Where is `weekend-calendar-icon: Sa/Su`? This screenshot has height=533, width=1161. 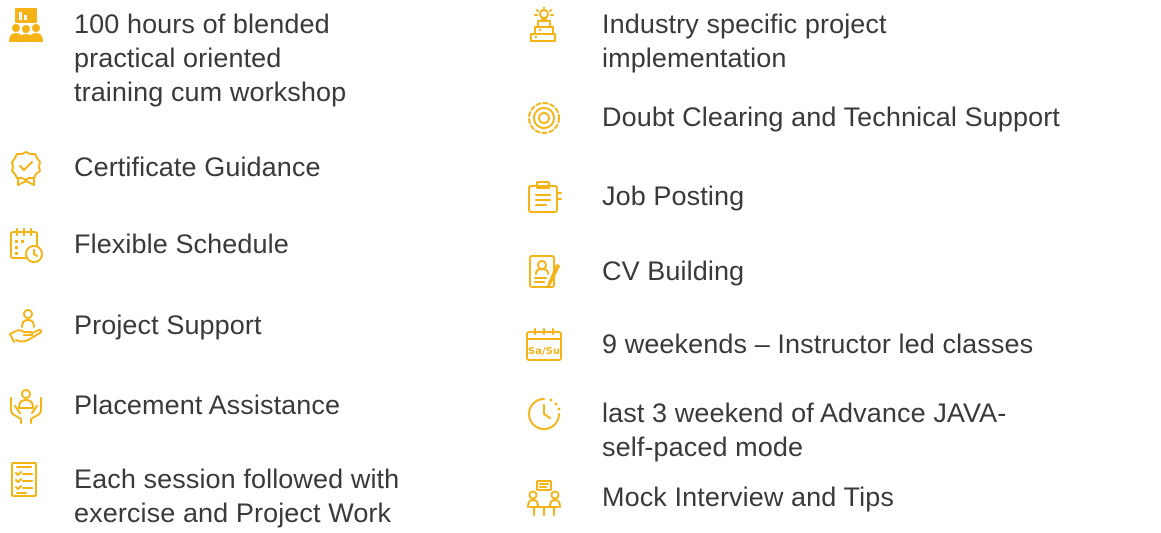
weekend-calendar-icon: Sa/Su is located at coordinates (544, 345).